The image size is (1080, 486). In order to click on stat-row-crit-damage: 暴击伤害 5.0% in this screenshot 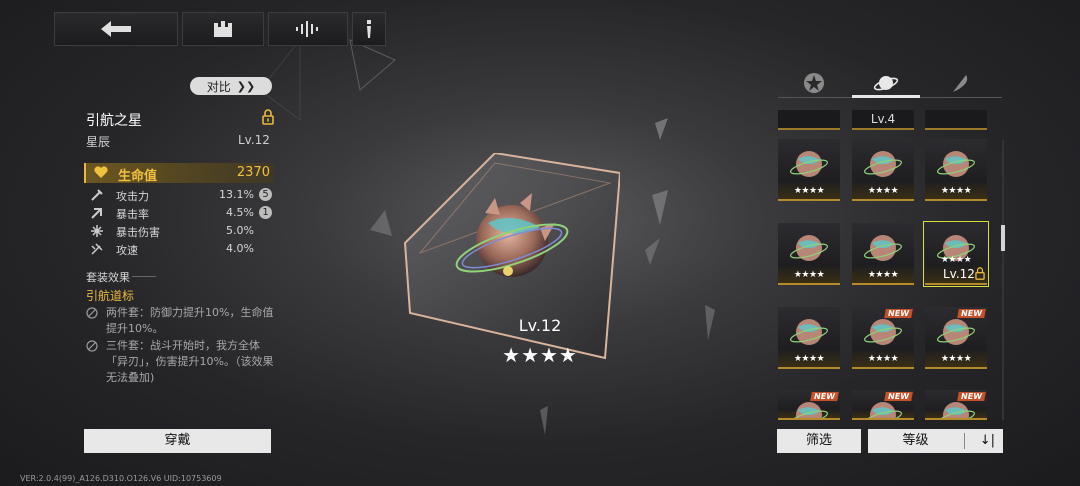, I will do `click(179, 231)`.